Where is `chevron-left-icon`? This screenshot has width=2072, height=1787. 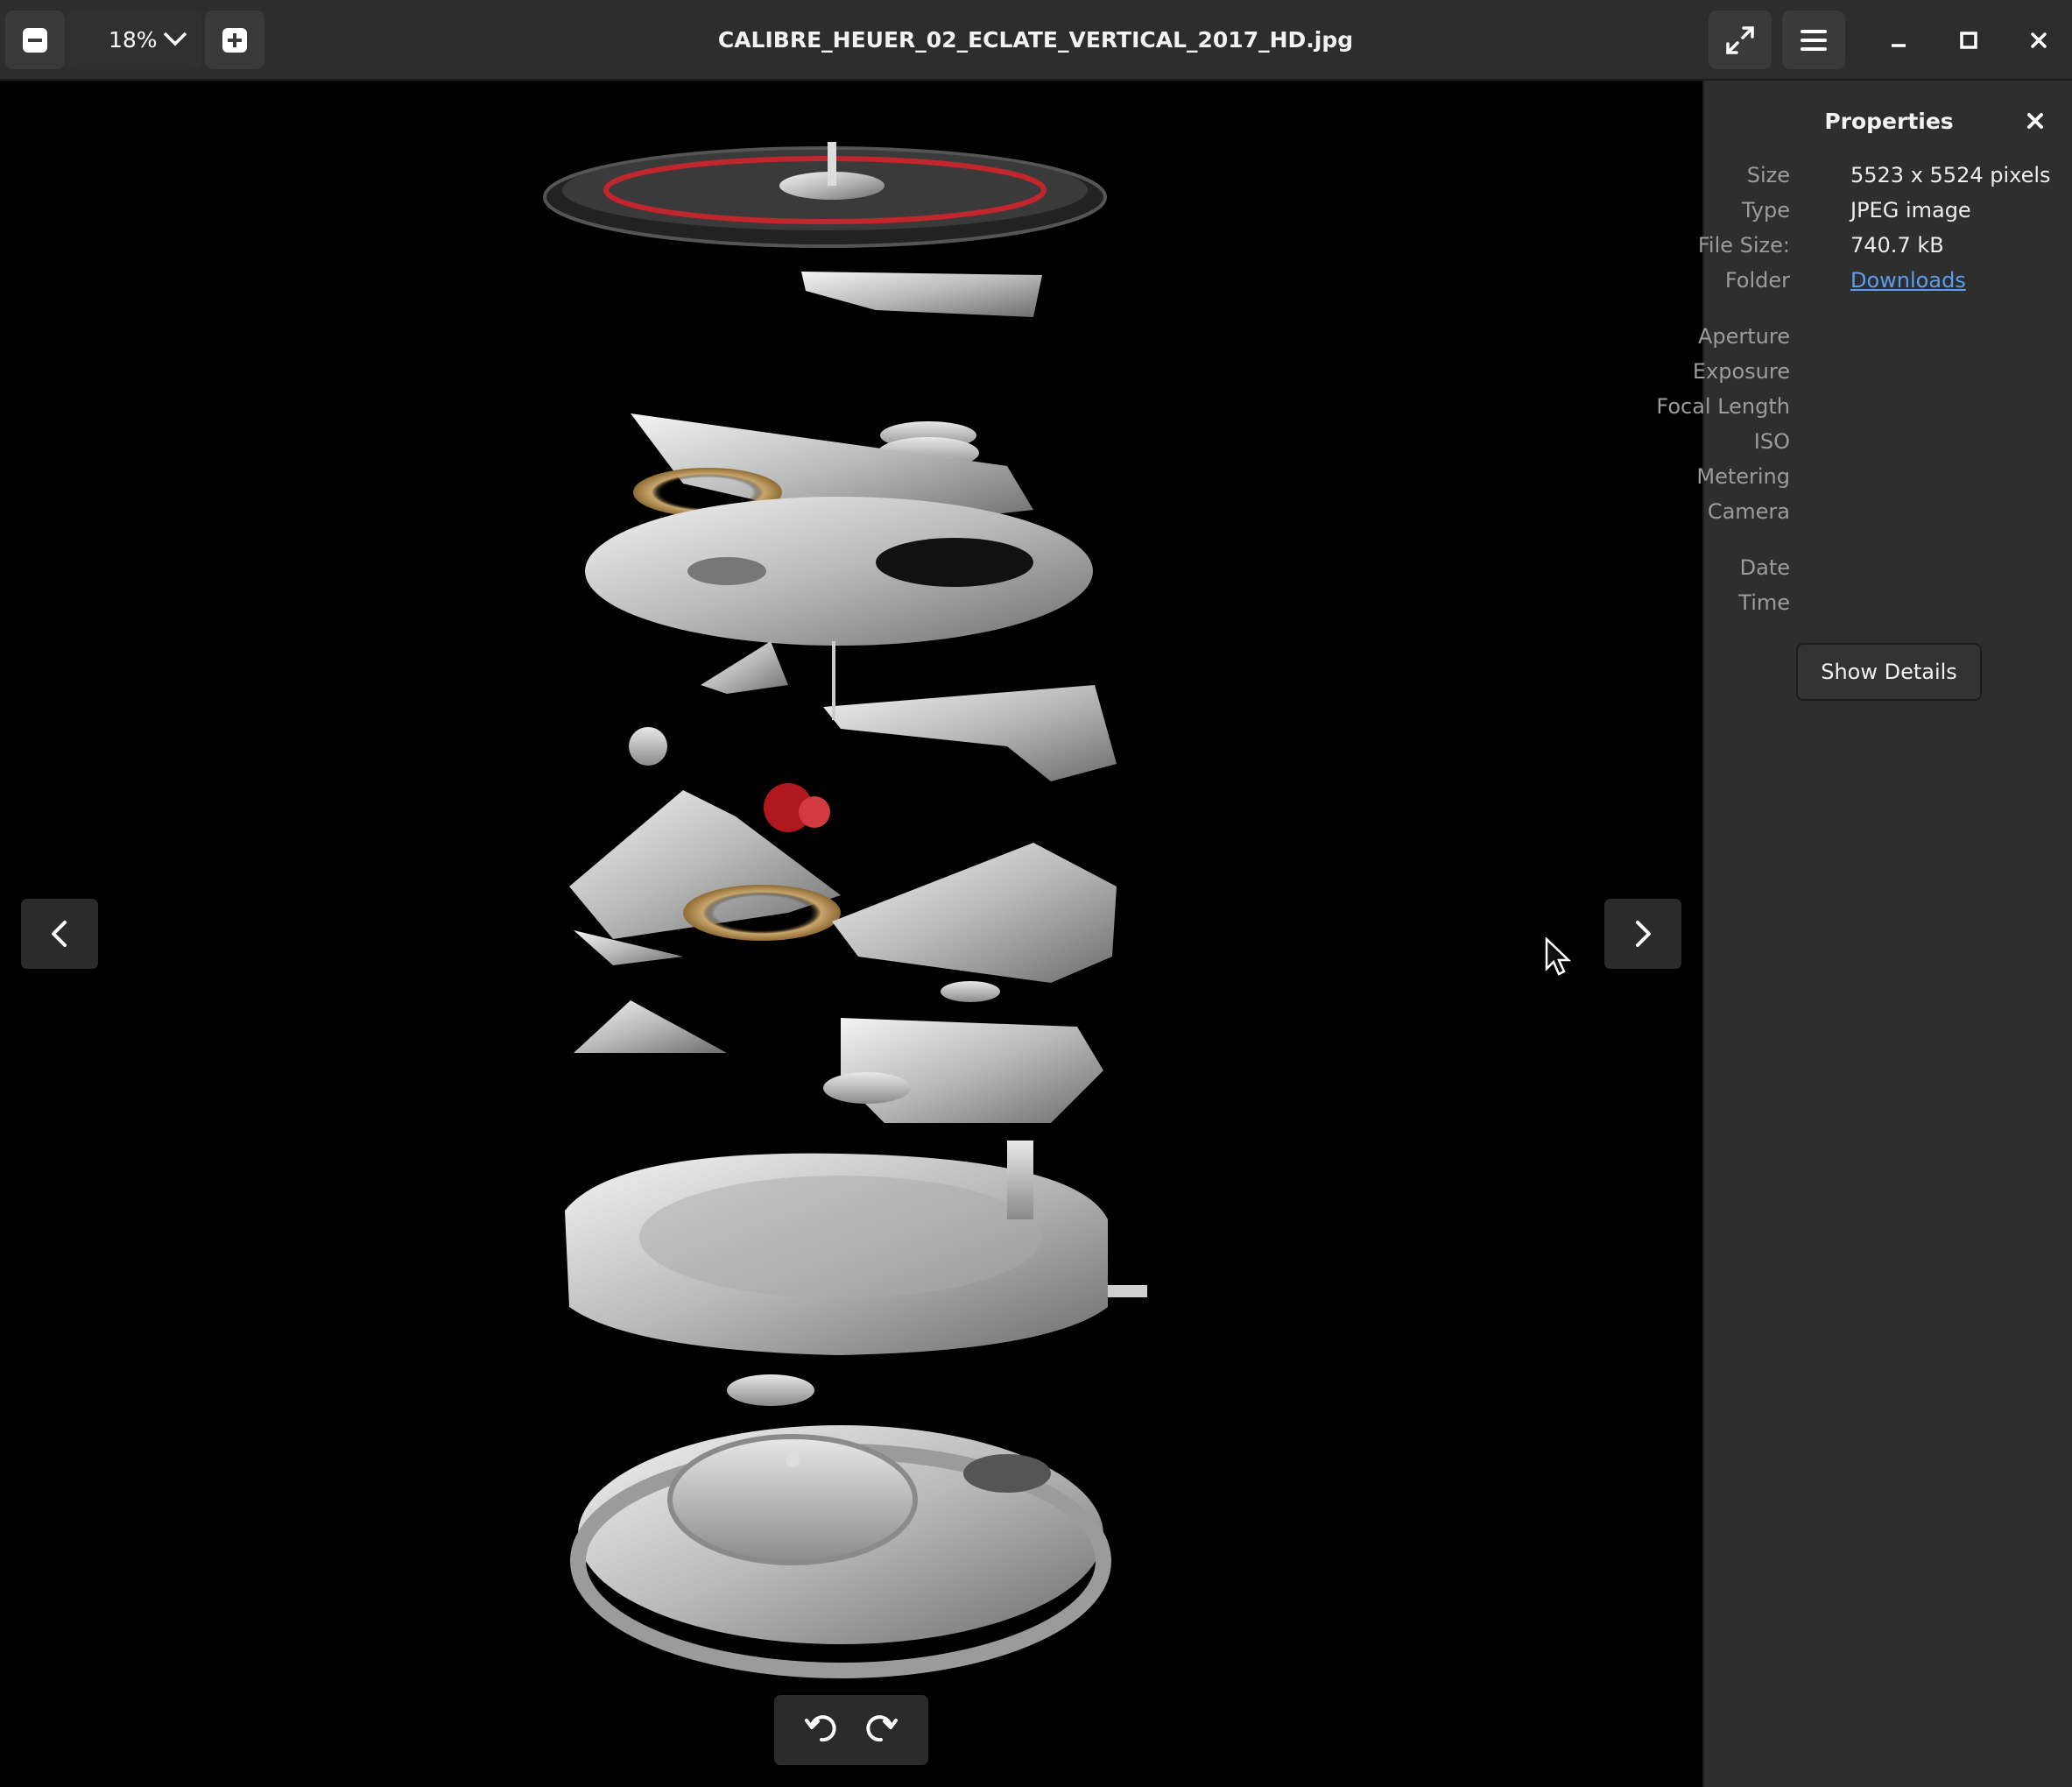 chevron-left-icon is located at coordinates (59, 934).